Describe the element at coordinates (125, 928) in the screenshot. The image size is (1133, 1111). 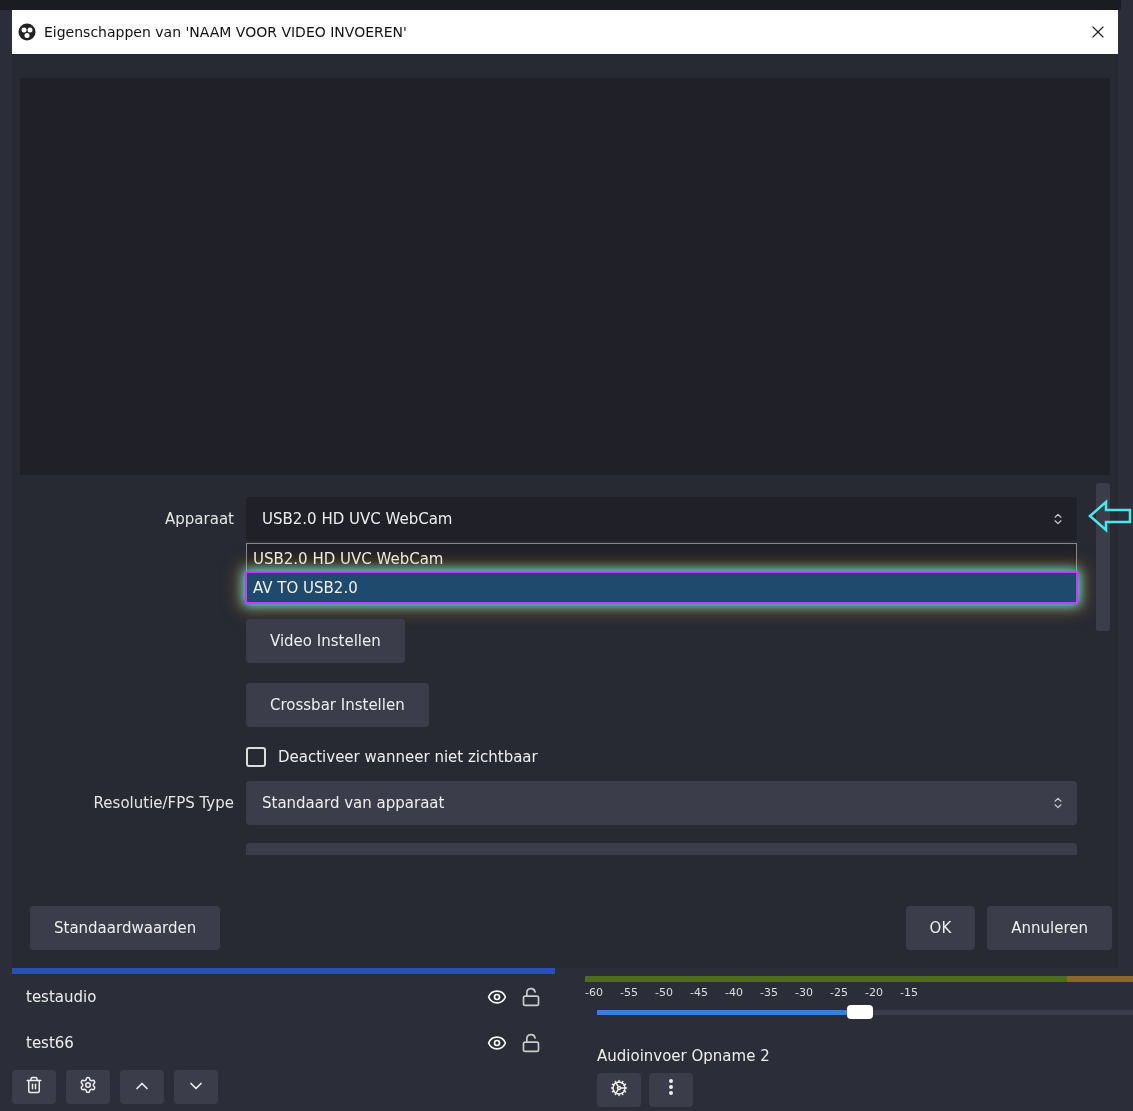
I see `defaults-button: Standaardwaarden` at that location.